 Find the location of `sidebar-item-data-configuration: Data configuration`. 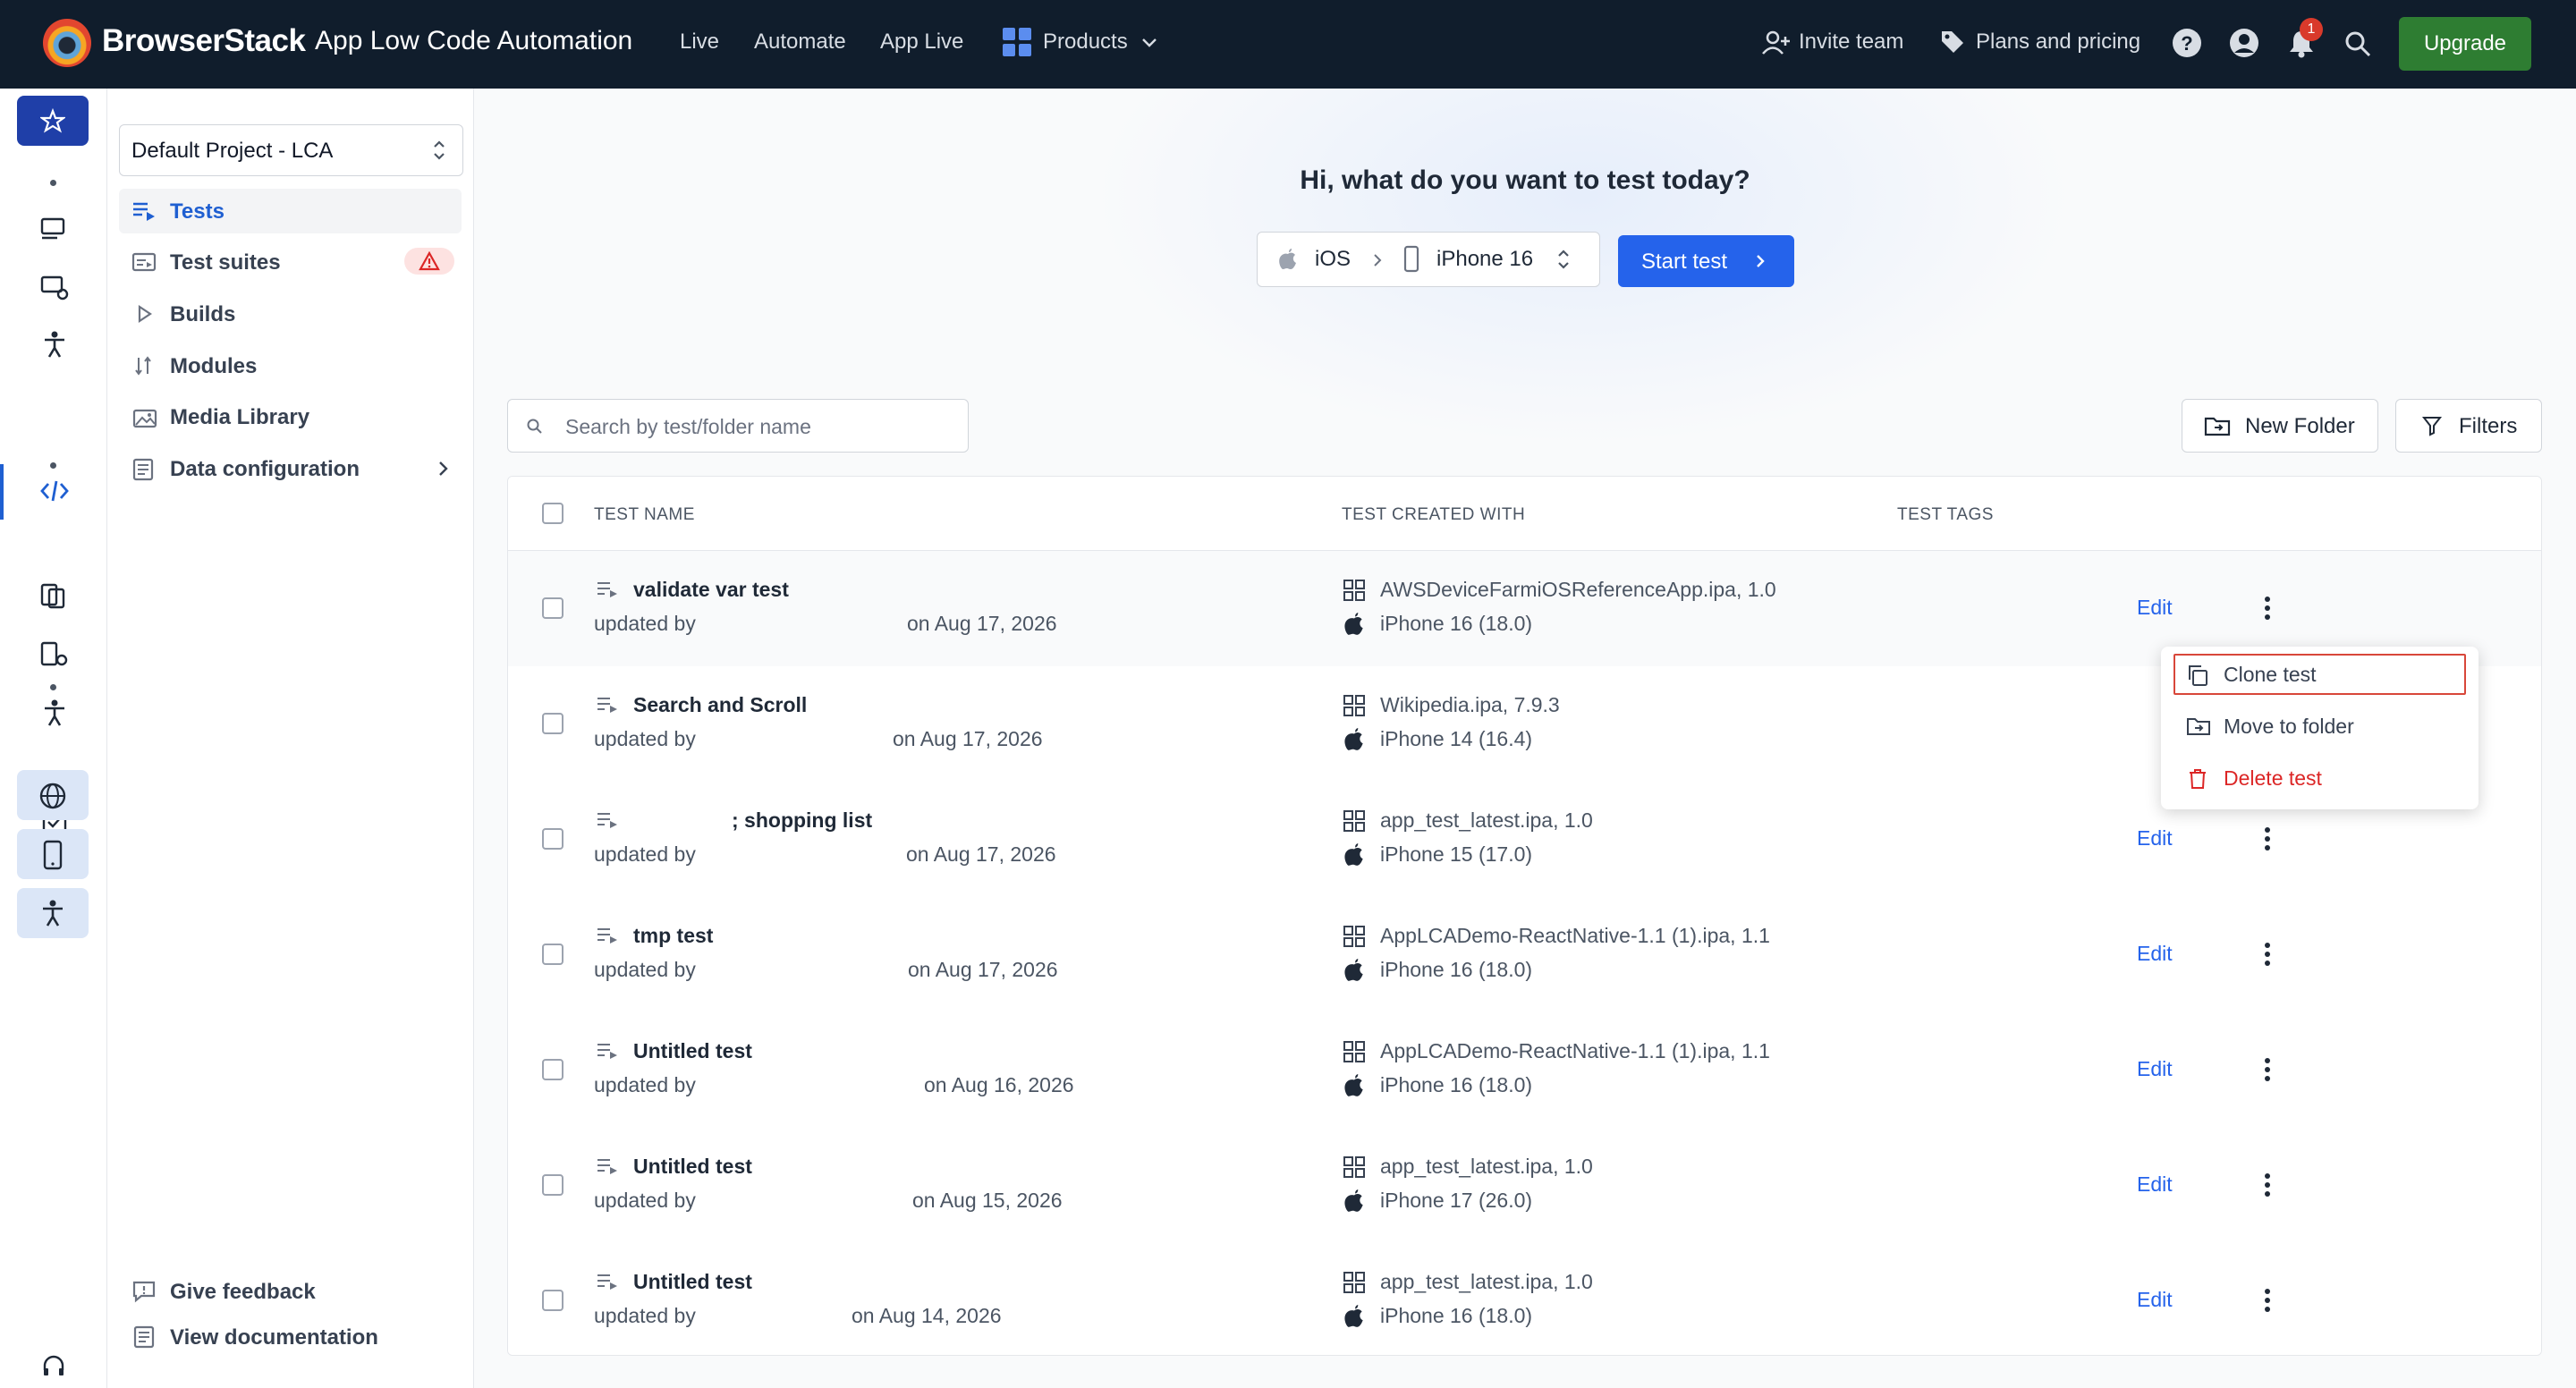

sidebar-item-data-configuration: Data configuration is located at coordinates (290, 468).